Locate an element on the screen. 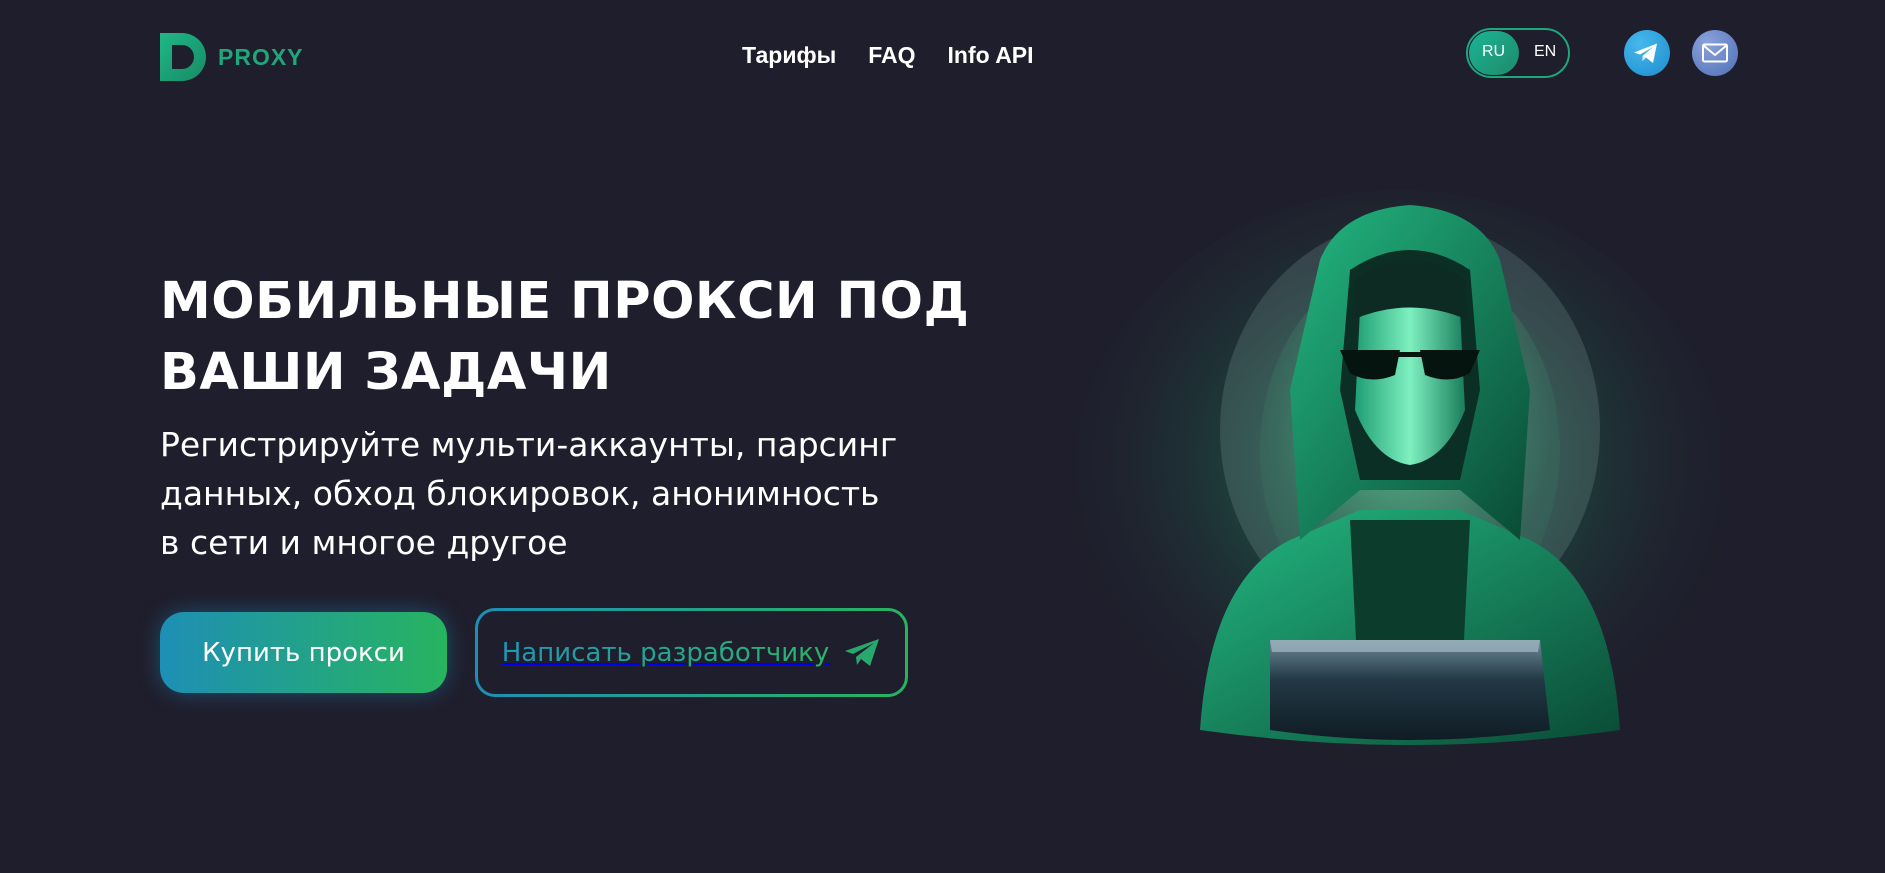  hero-subtitle-line-2: данных, обход блокировок, анонимность is located at coordinates (520, 493).